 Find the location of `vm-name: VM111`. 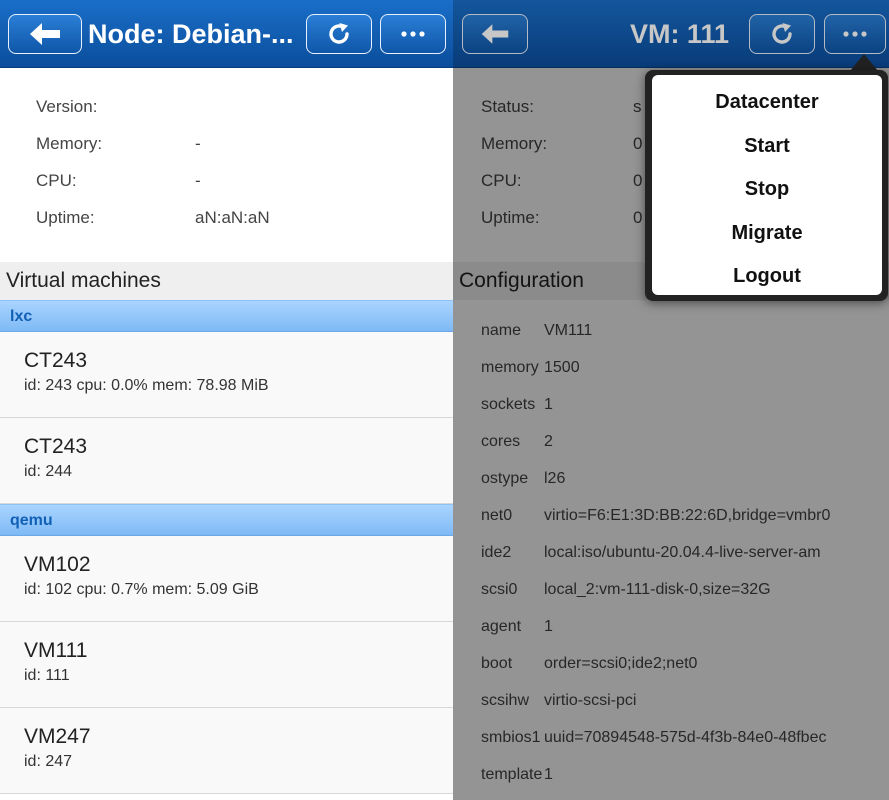

vm-name: VM111 is located at coordinates (56, 650).